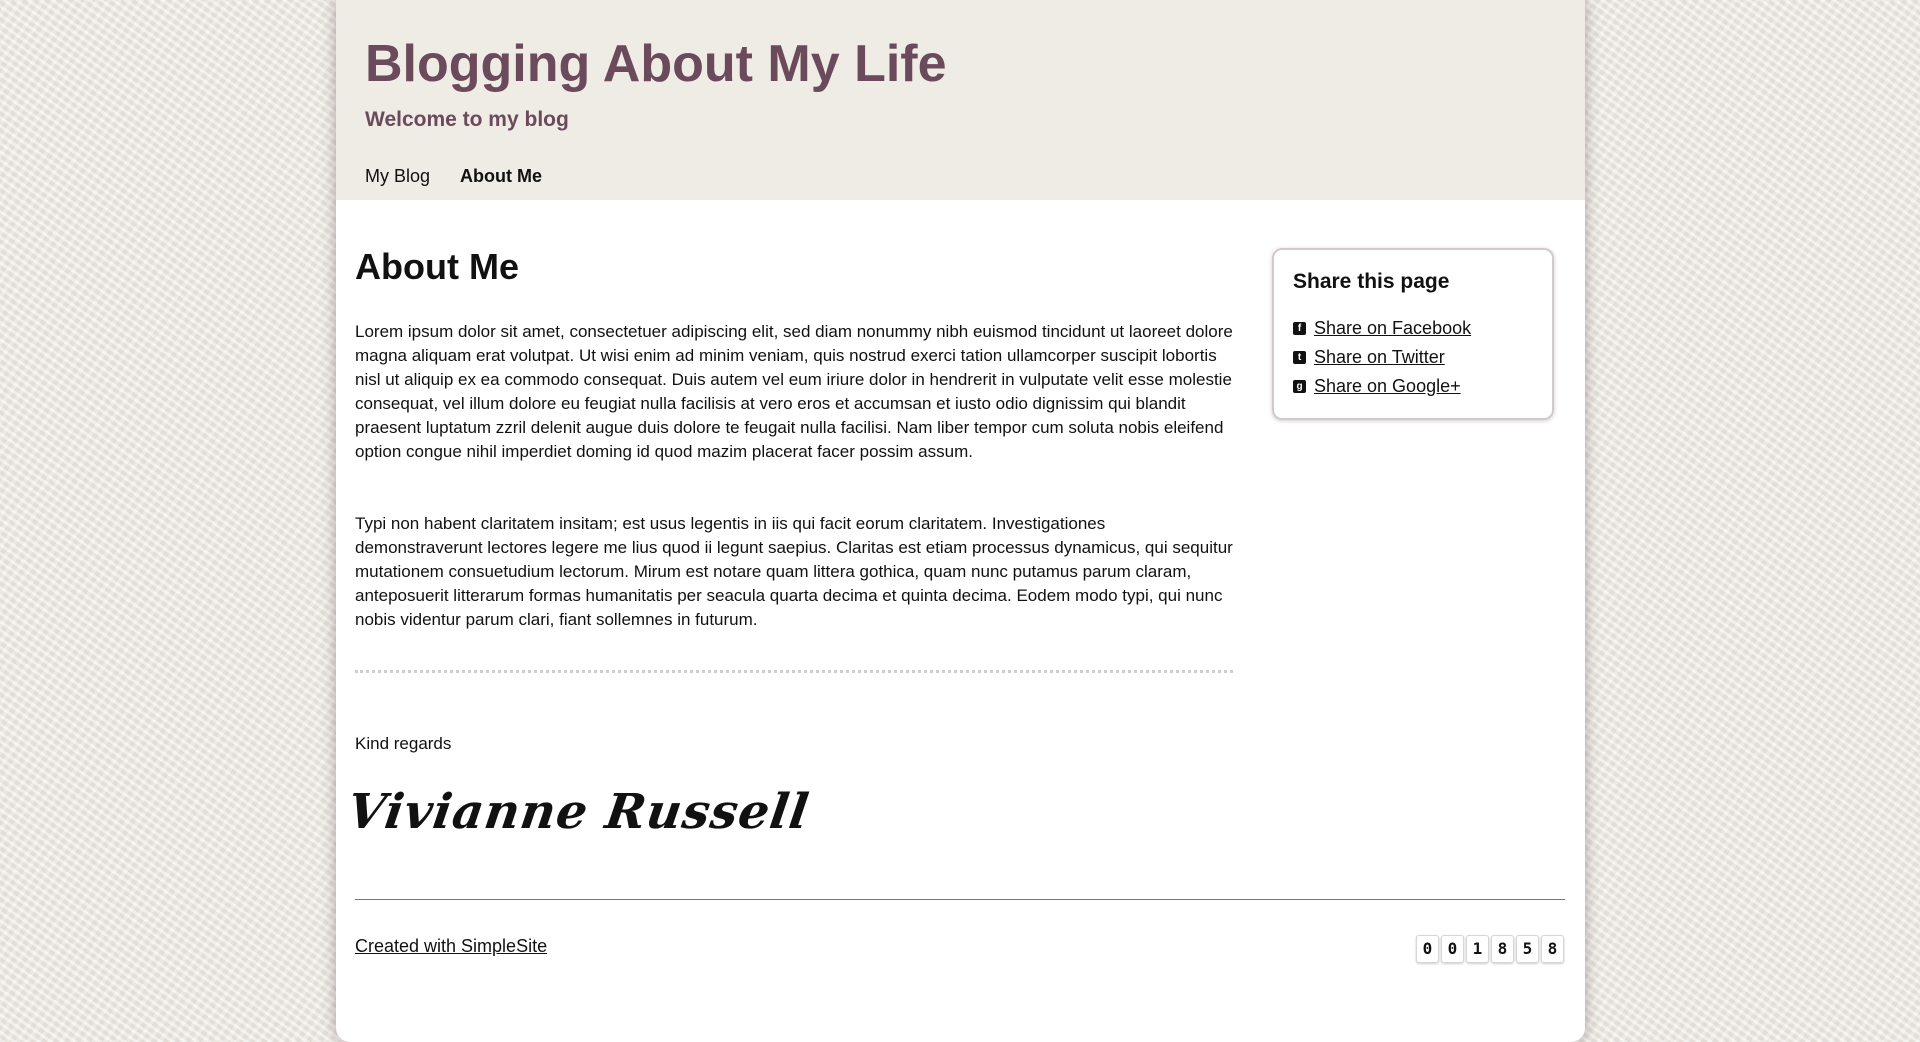  I want to click on site-title: Blogging About My Life, so click(656, 64).